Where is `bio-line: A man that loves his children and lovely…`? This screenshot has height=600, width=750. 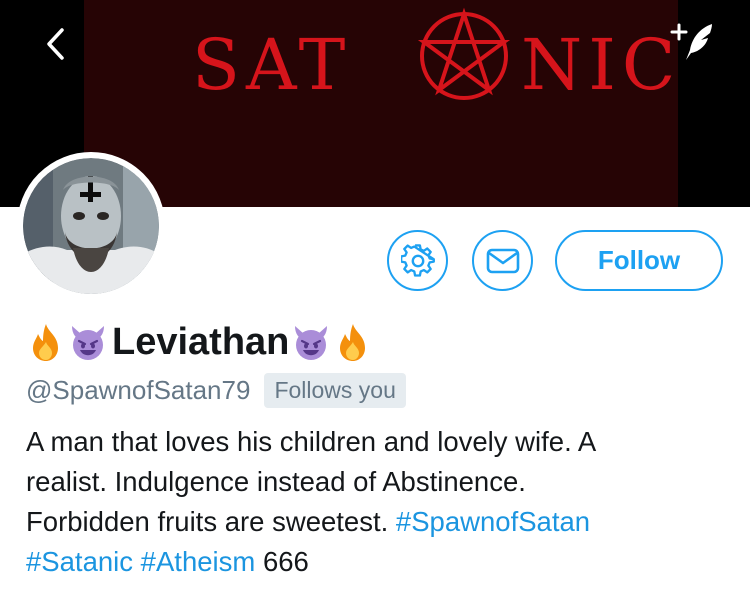
bio-line: A man that loves his children and lovely… is located at coordinates (311, 441).